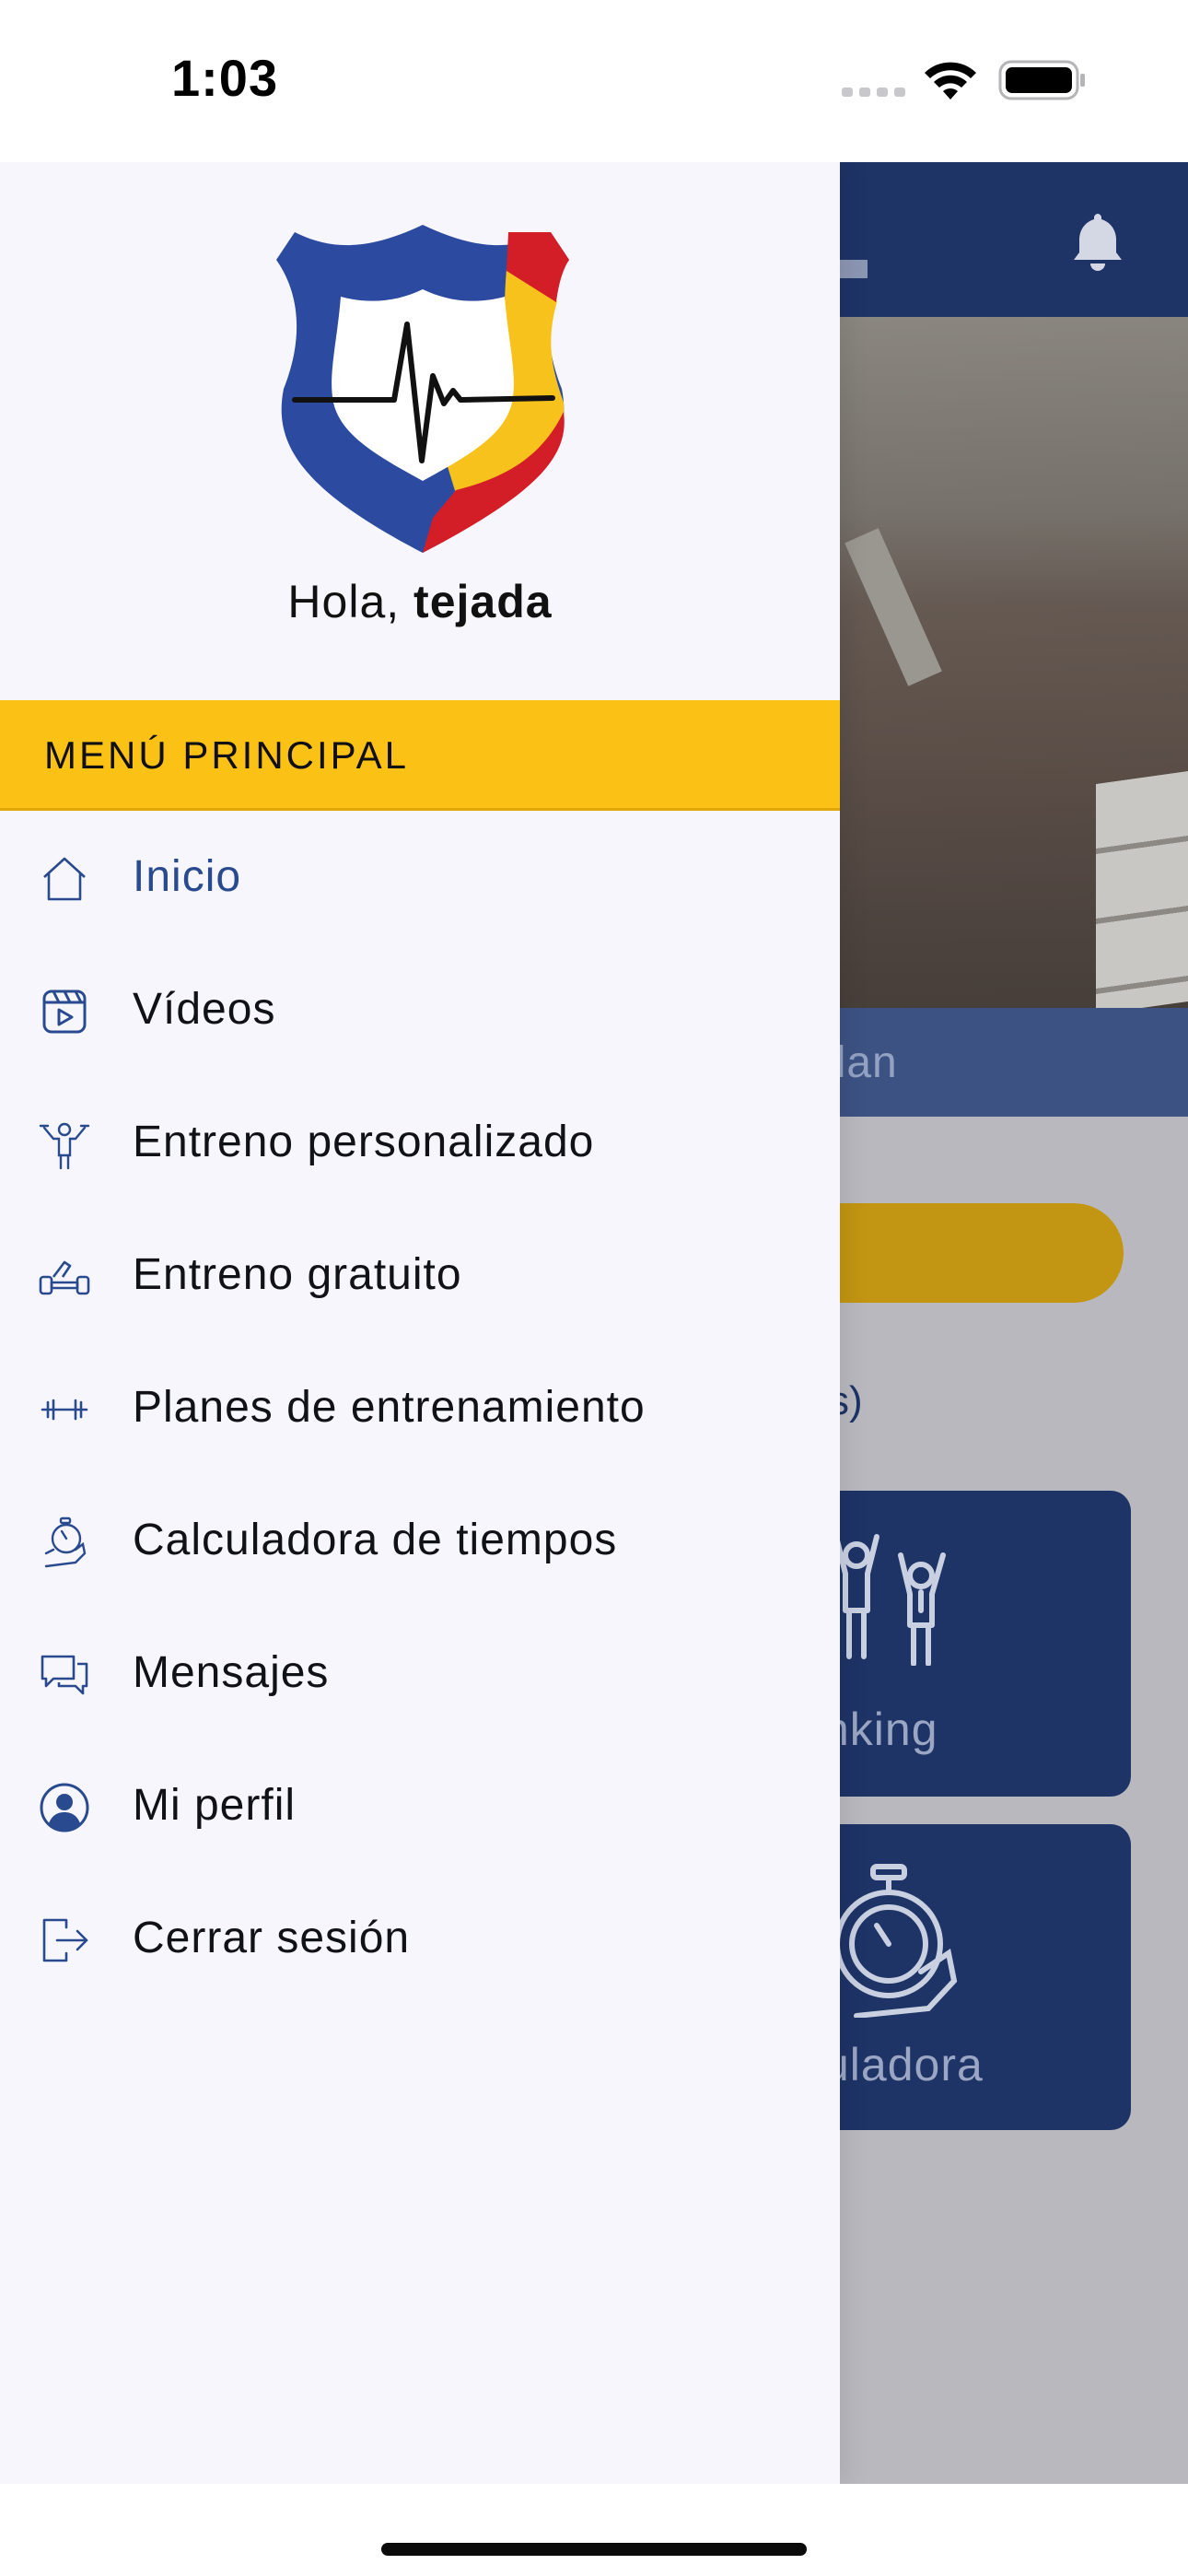 The width and height of the screenshot is (1188, 2576). Describe the element at coordinates (893, 607) in the screenshot. I see `hero-lamp` at that location.